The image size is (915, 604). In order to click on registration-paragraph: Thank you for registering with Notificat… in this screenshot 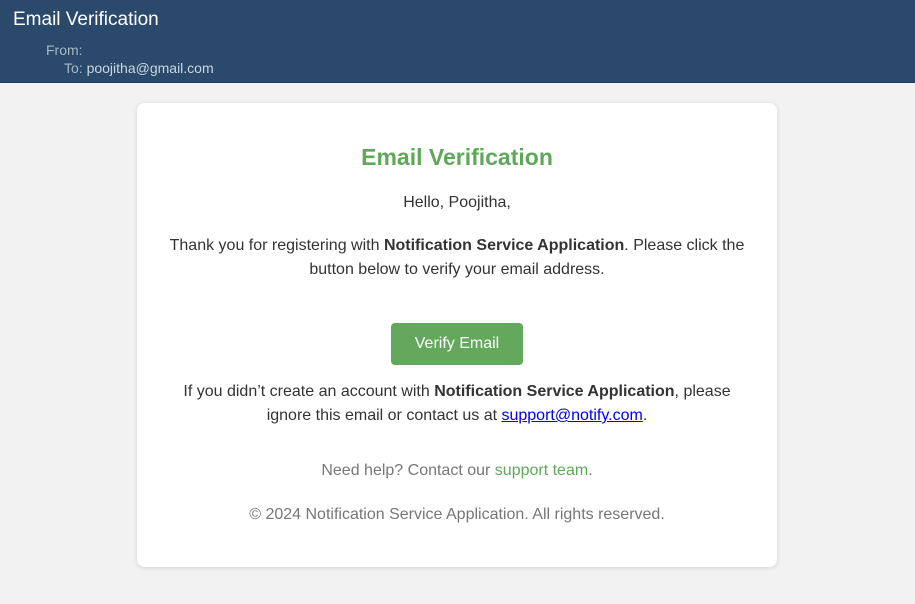, I will do `click(457, 258)`.